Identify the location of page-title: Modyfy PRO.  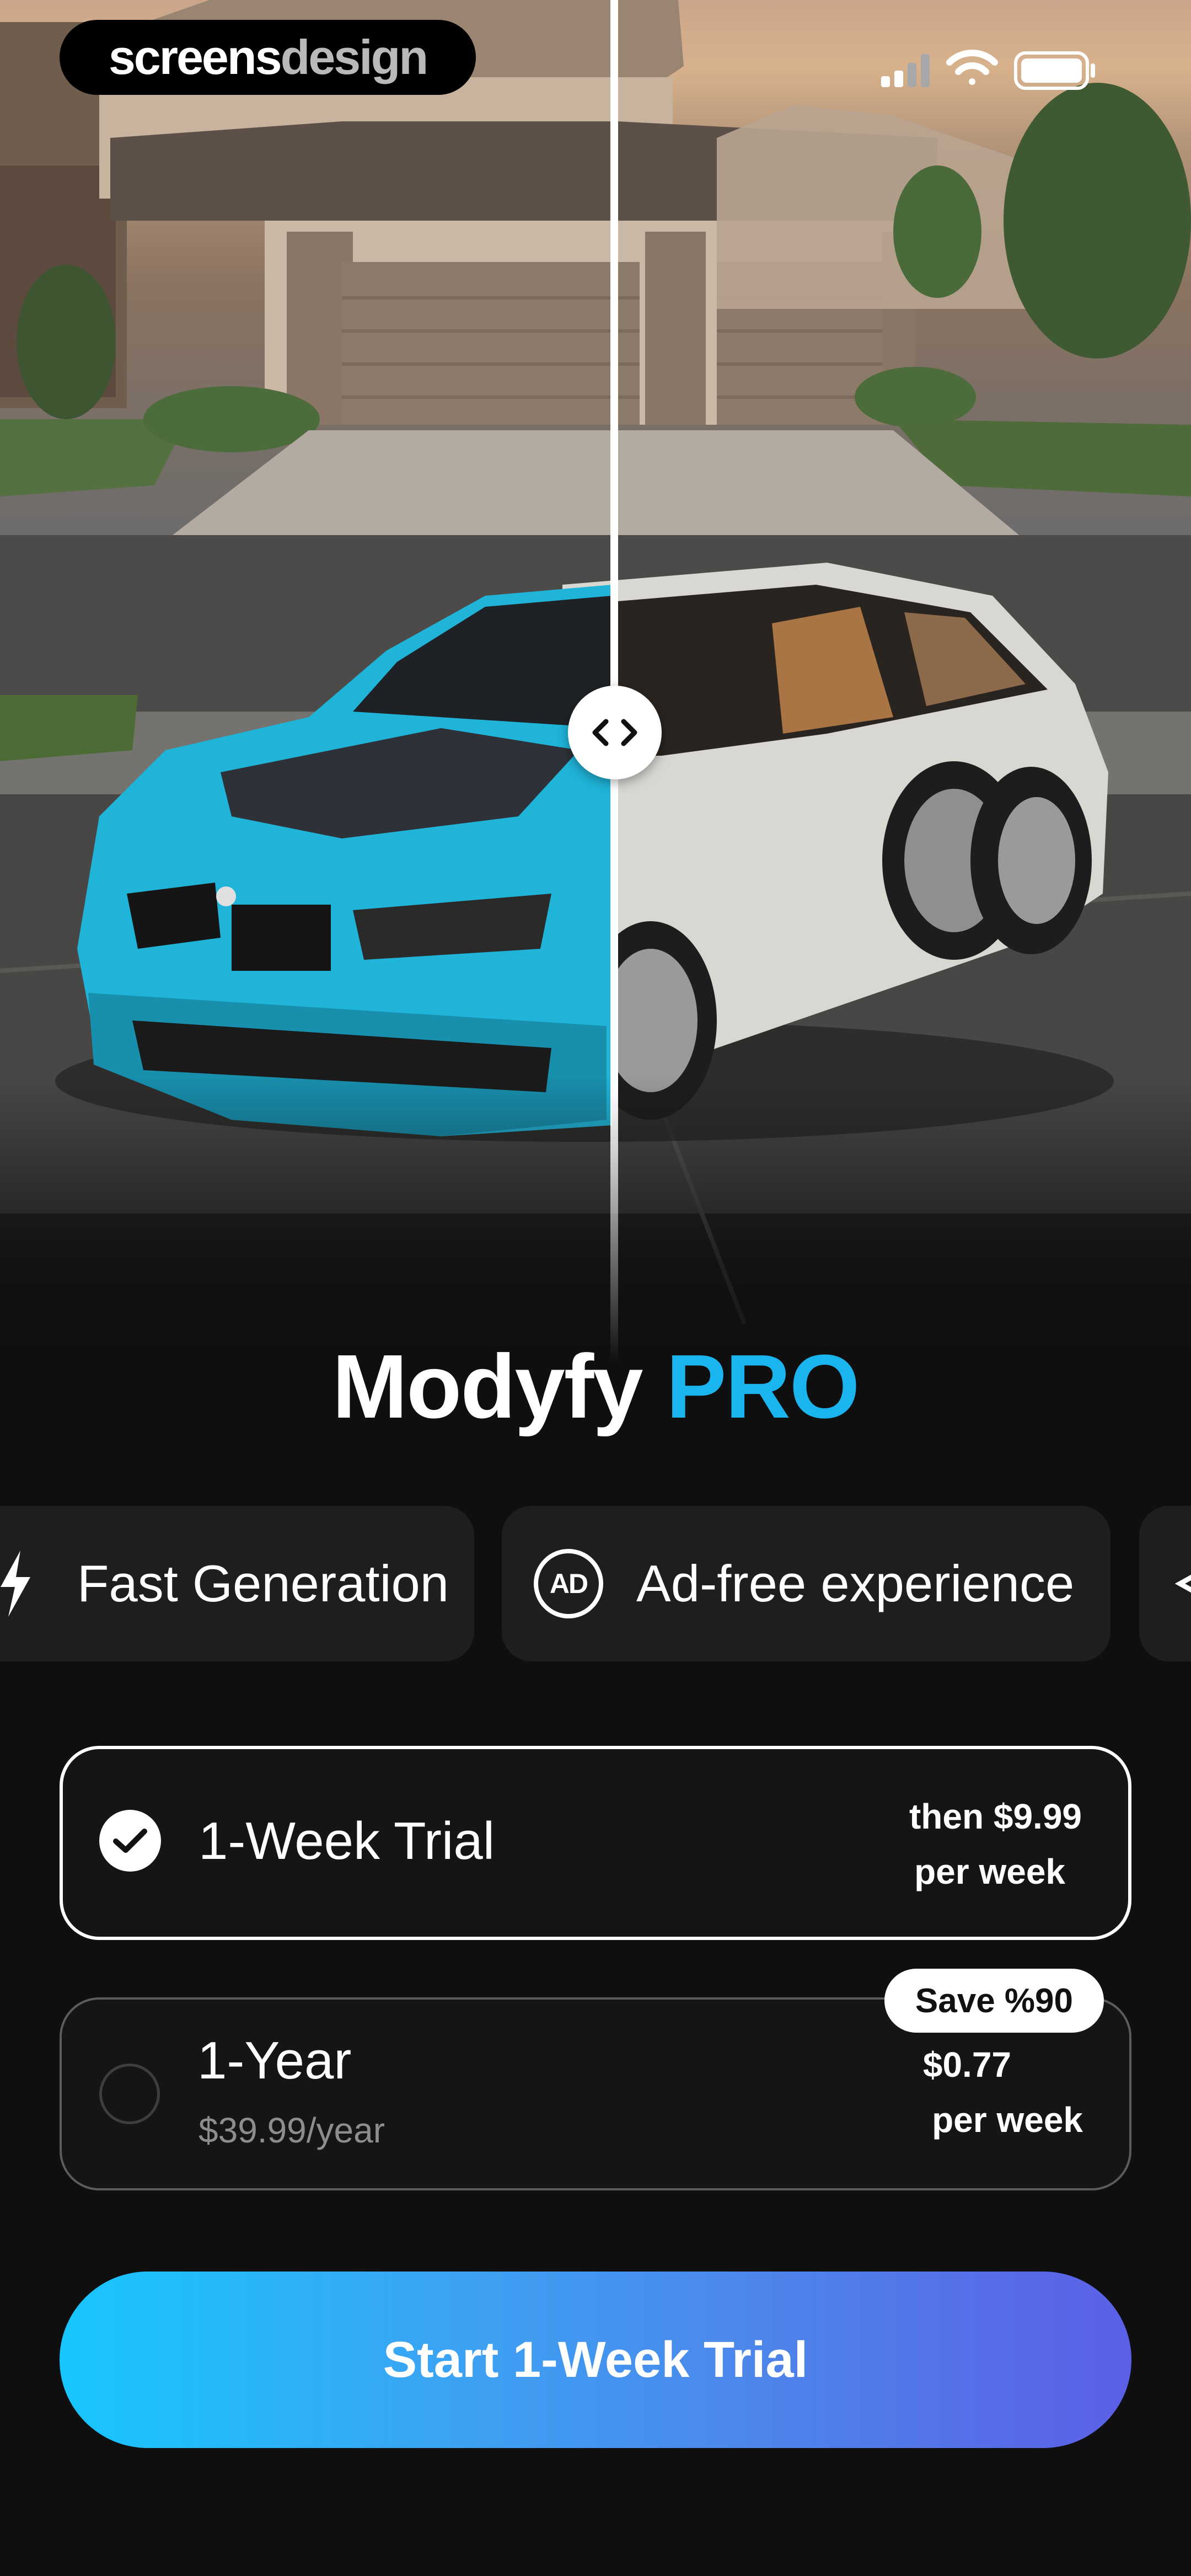
(595, 1387).